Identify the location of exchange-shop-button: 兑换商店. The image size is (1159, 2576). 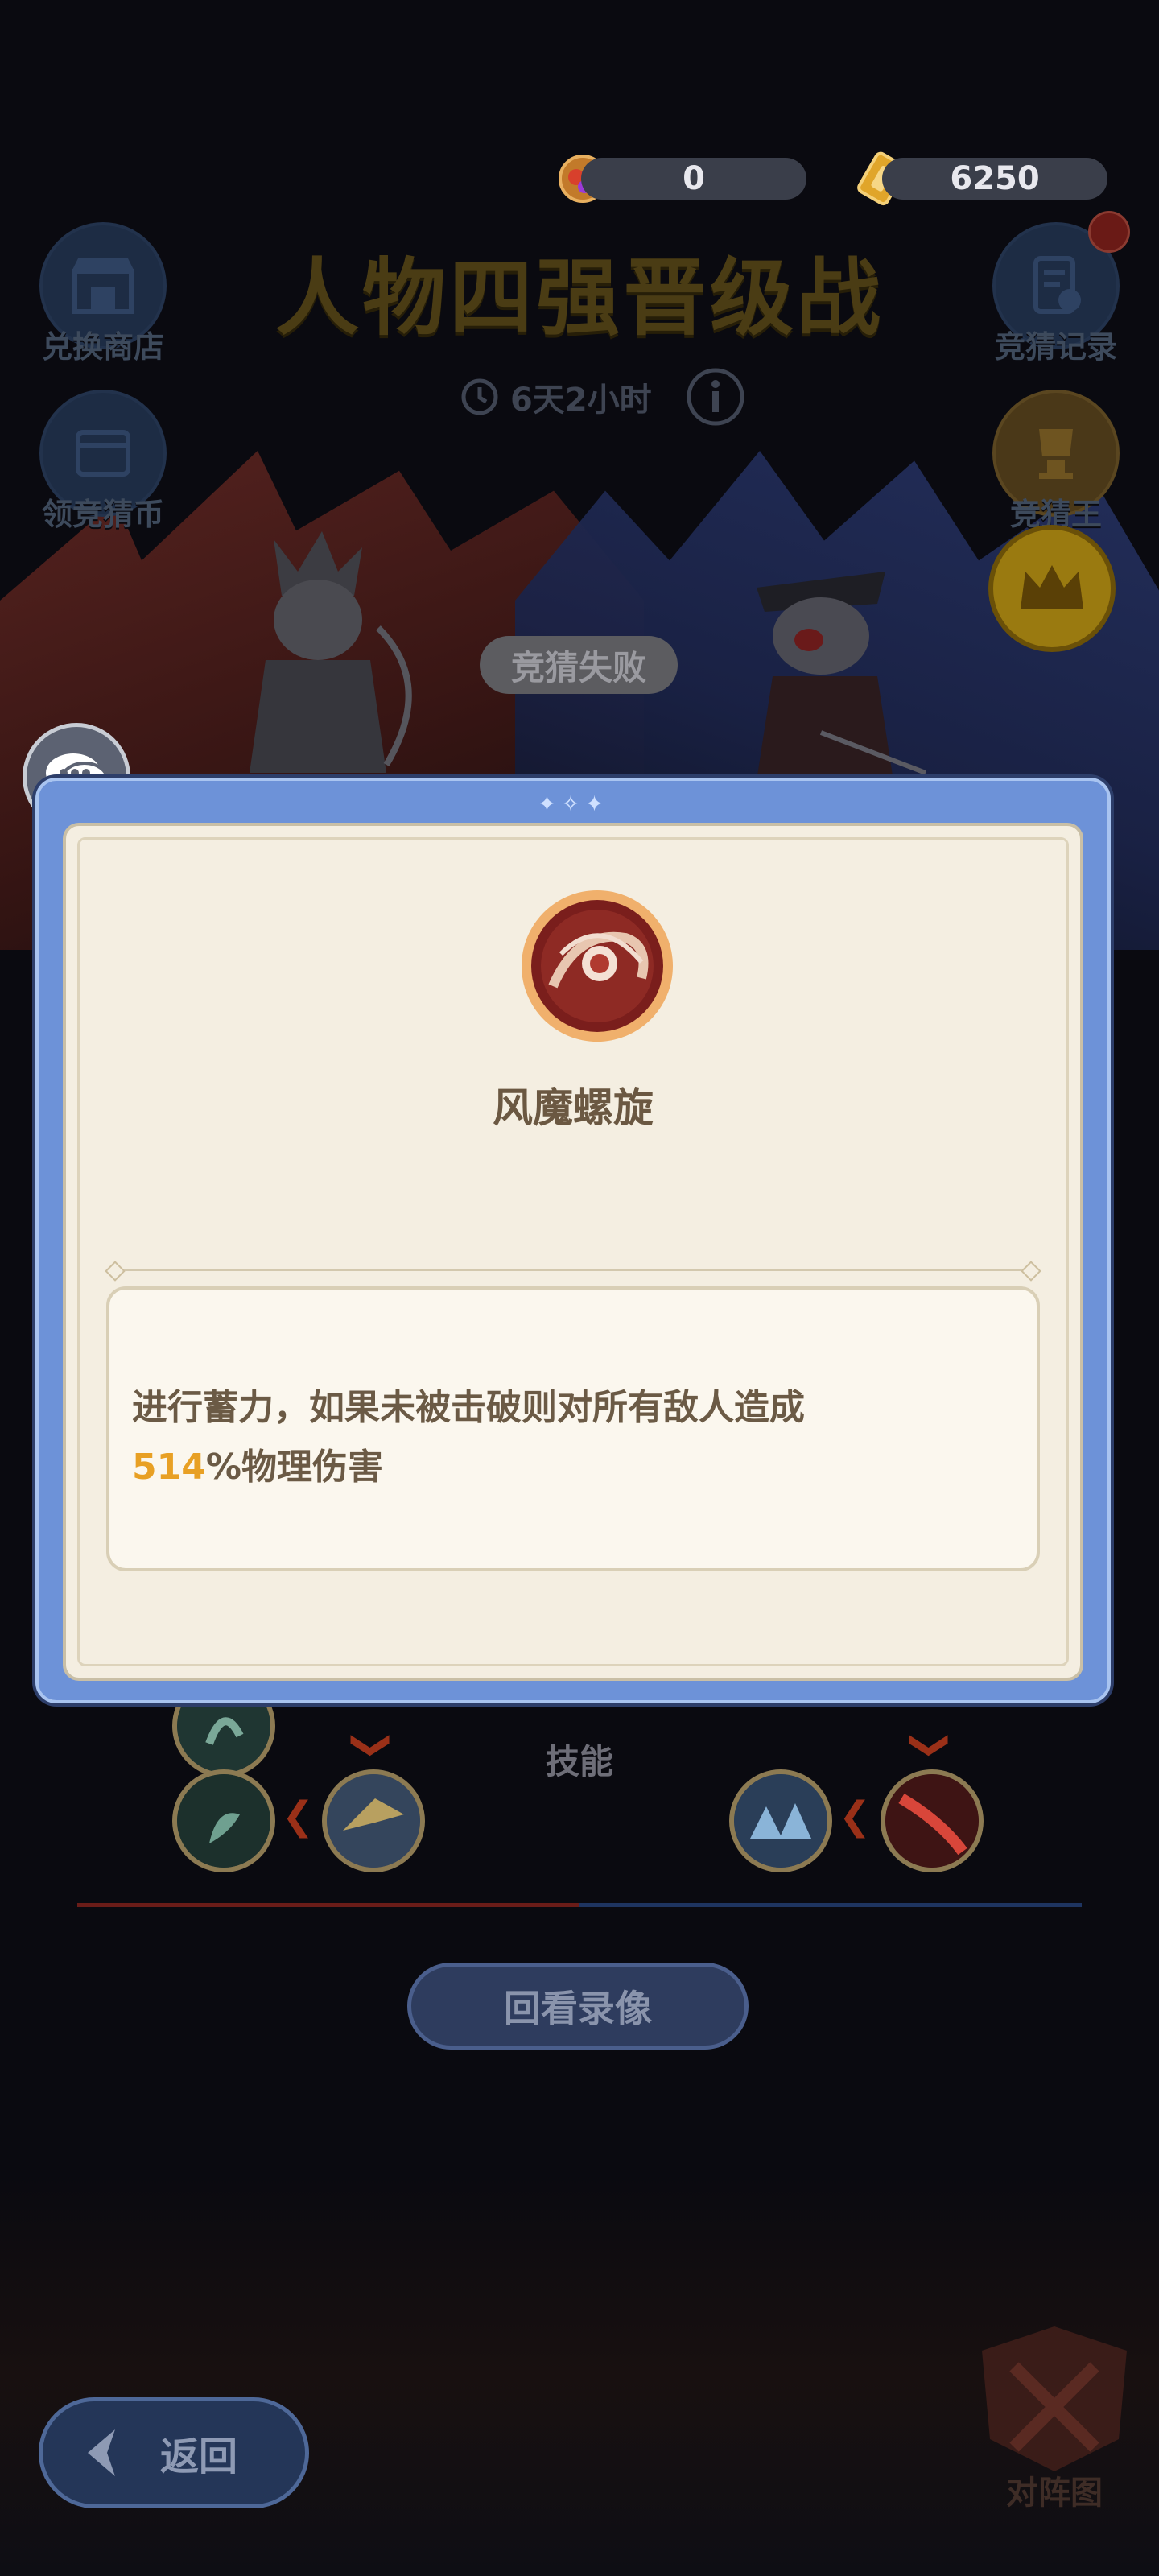
(103, 294).